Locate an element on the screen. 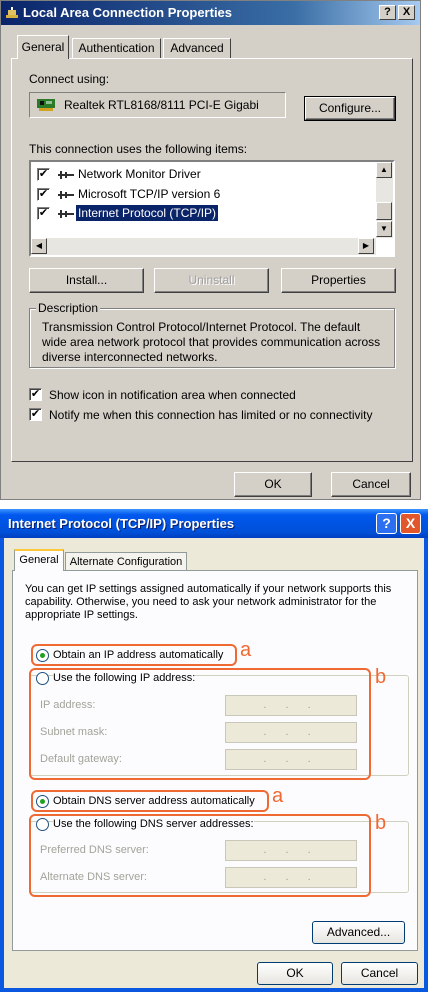  tab-alternate-configuration: Alternate Configuration is located at coordinates (126, 561).